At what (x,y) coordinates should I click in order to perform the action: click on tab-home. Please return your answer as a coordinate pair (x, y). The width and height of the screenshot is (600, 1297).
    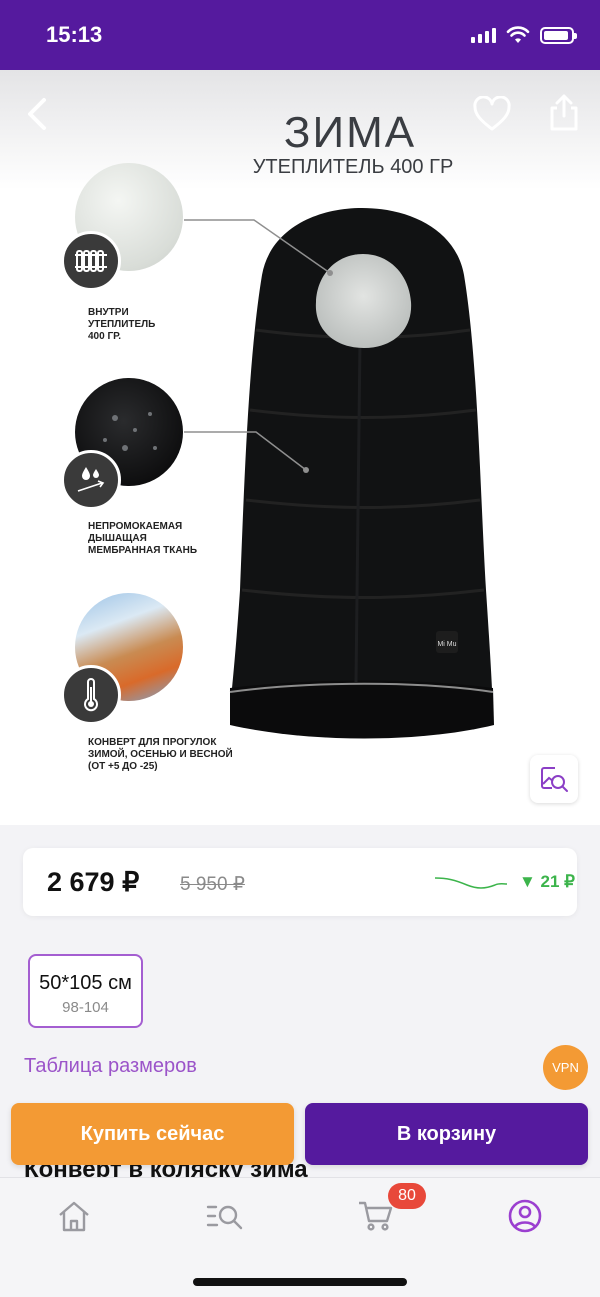
    Looking at the image, I should click on (74, 1216).